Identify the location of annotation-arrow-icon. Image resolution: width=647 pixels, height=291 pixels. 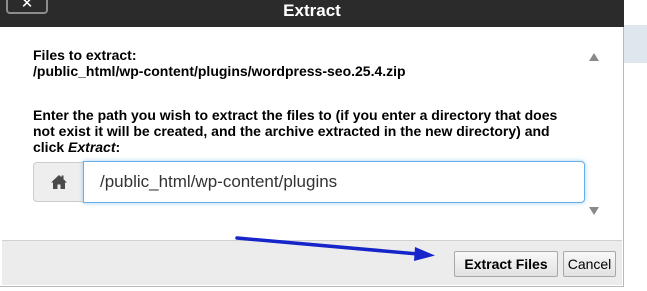
(335, 248).